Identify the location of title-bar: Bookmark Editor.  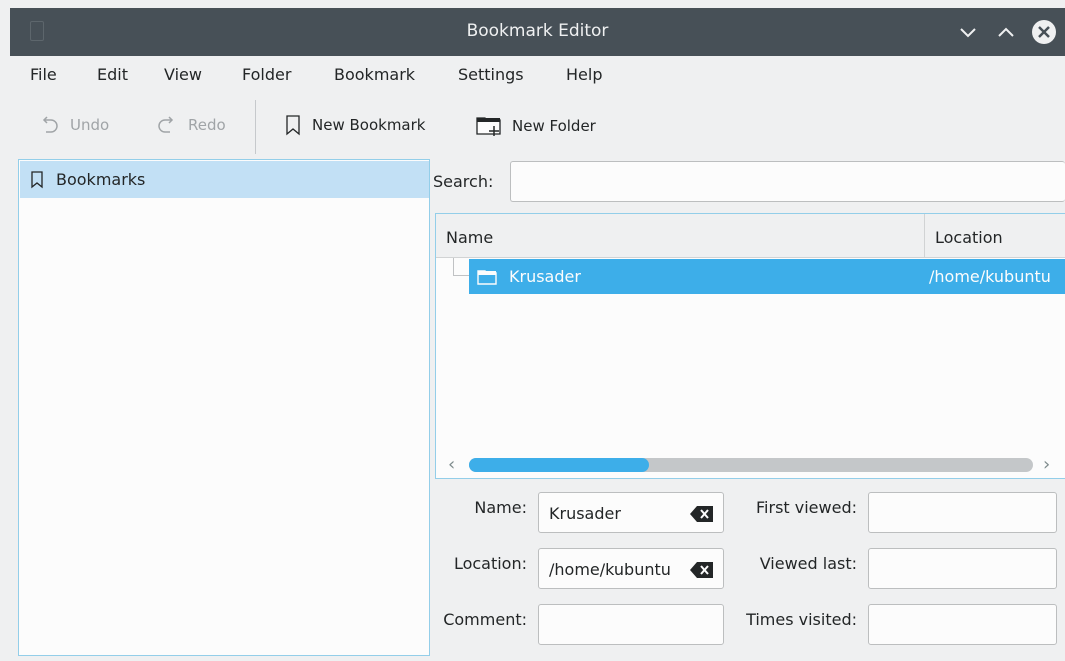
(537, 32).